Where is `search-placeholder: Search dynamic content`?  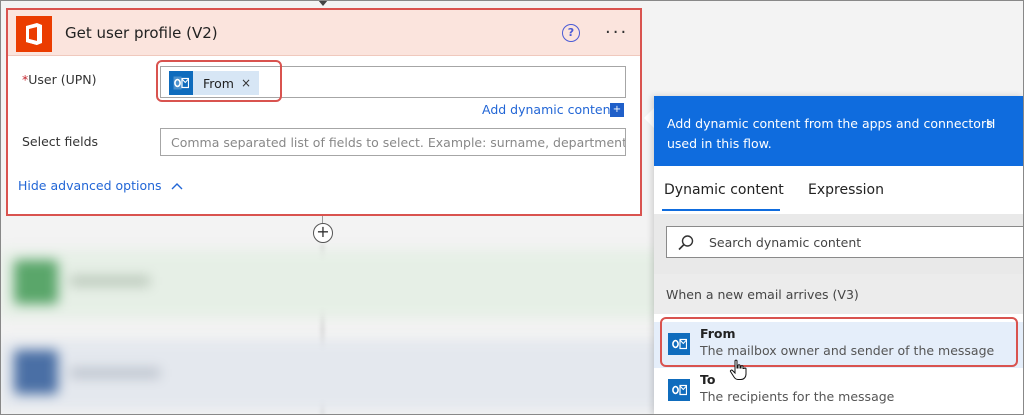 search-placeholder: Search dynamic content is located at coordinates (785, 242).